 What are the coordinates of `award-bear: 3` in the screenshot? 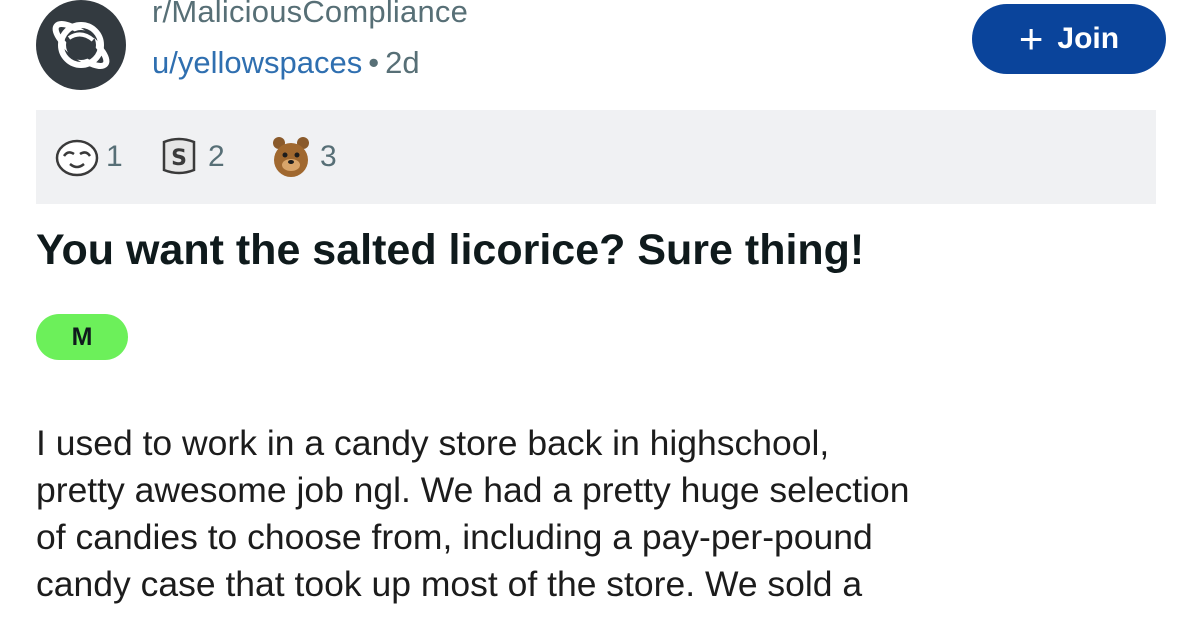 It's located at (302, 157).